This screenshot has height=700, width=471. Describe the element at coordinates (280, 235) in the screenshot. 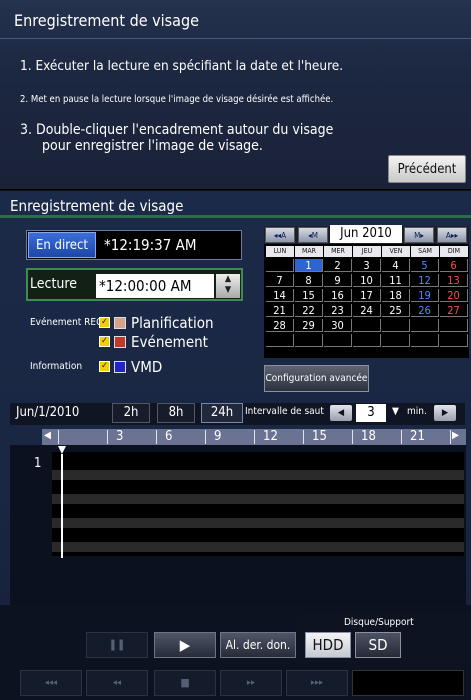

I see `prev-year-button: ◂◂A` at that location.